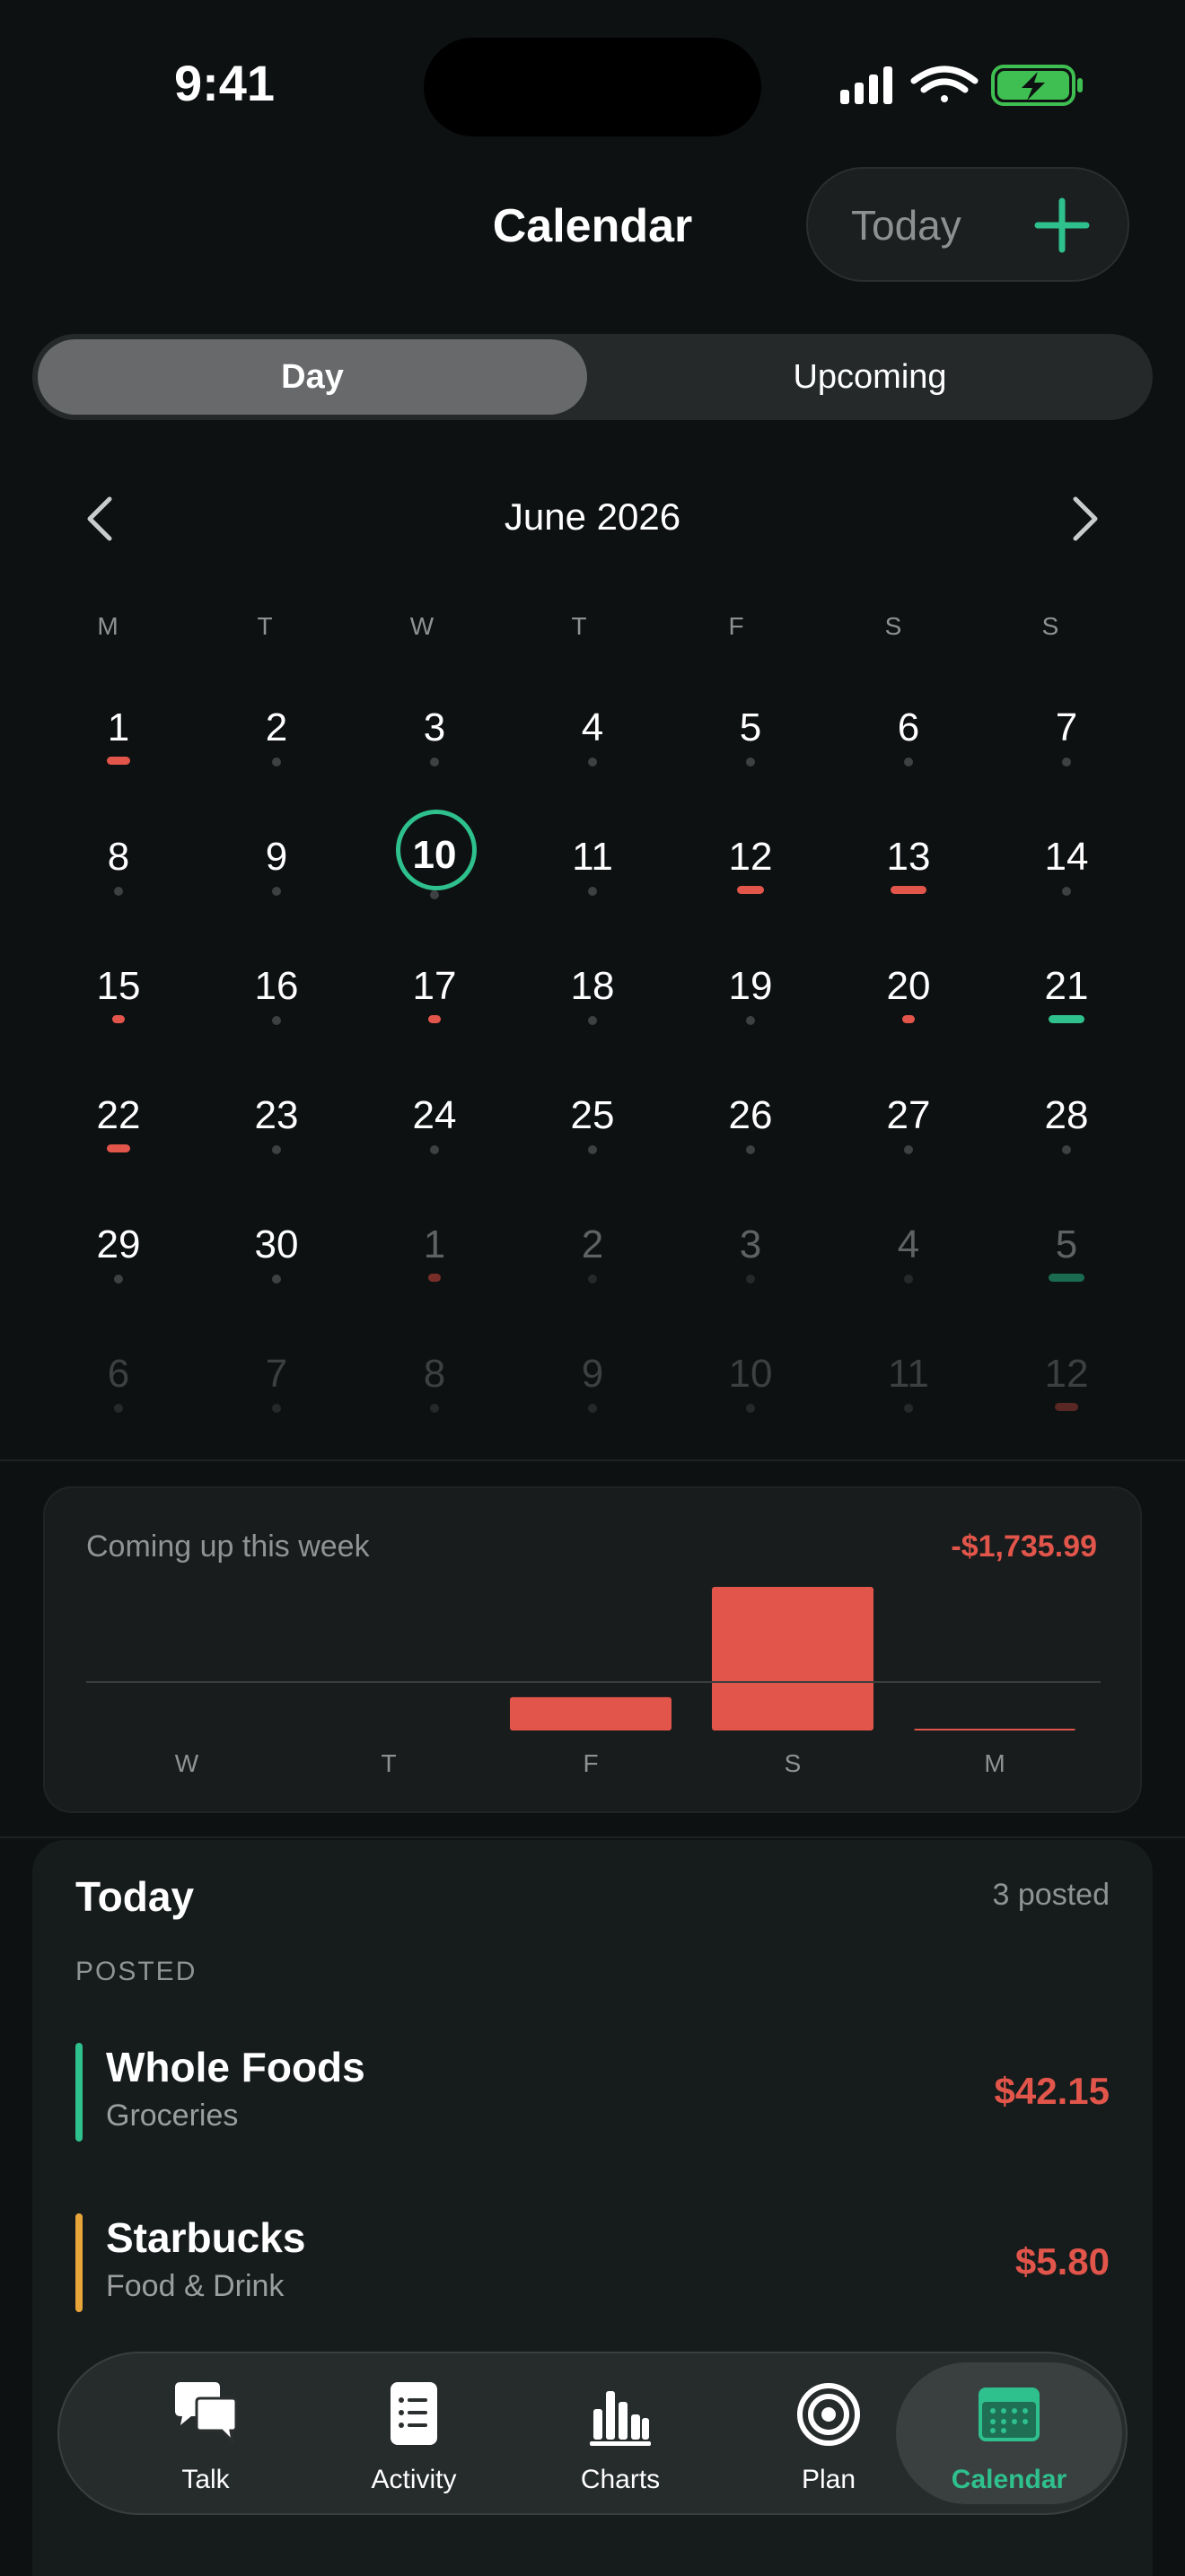 The image size is (1185, 2576). What do you see at coordinates (1067, 884) in the screenshot?
I see `calendar-day: 14` at bounding box center [1067, 884].